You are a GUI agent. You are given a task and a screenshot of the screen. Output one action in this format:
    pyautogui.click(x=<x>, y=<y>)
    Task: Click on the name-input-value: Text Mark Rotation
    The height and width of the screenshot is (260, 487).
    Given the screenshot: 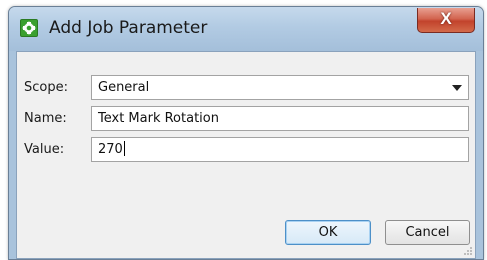 What is the action you would take?
    pyautogui.click(x=158, y=118)
    